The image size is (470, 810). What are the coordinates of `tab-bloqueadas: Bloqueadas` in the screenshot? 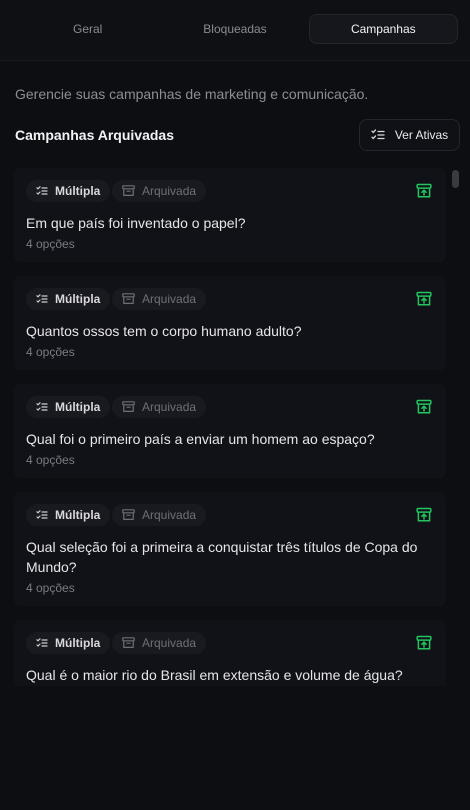 It's located at (234, 29).